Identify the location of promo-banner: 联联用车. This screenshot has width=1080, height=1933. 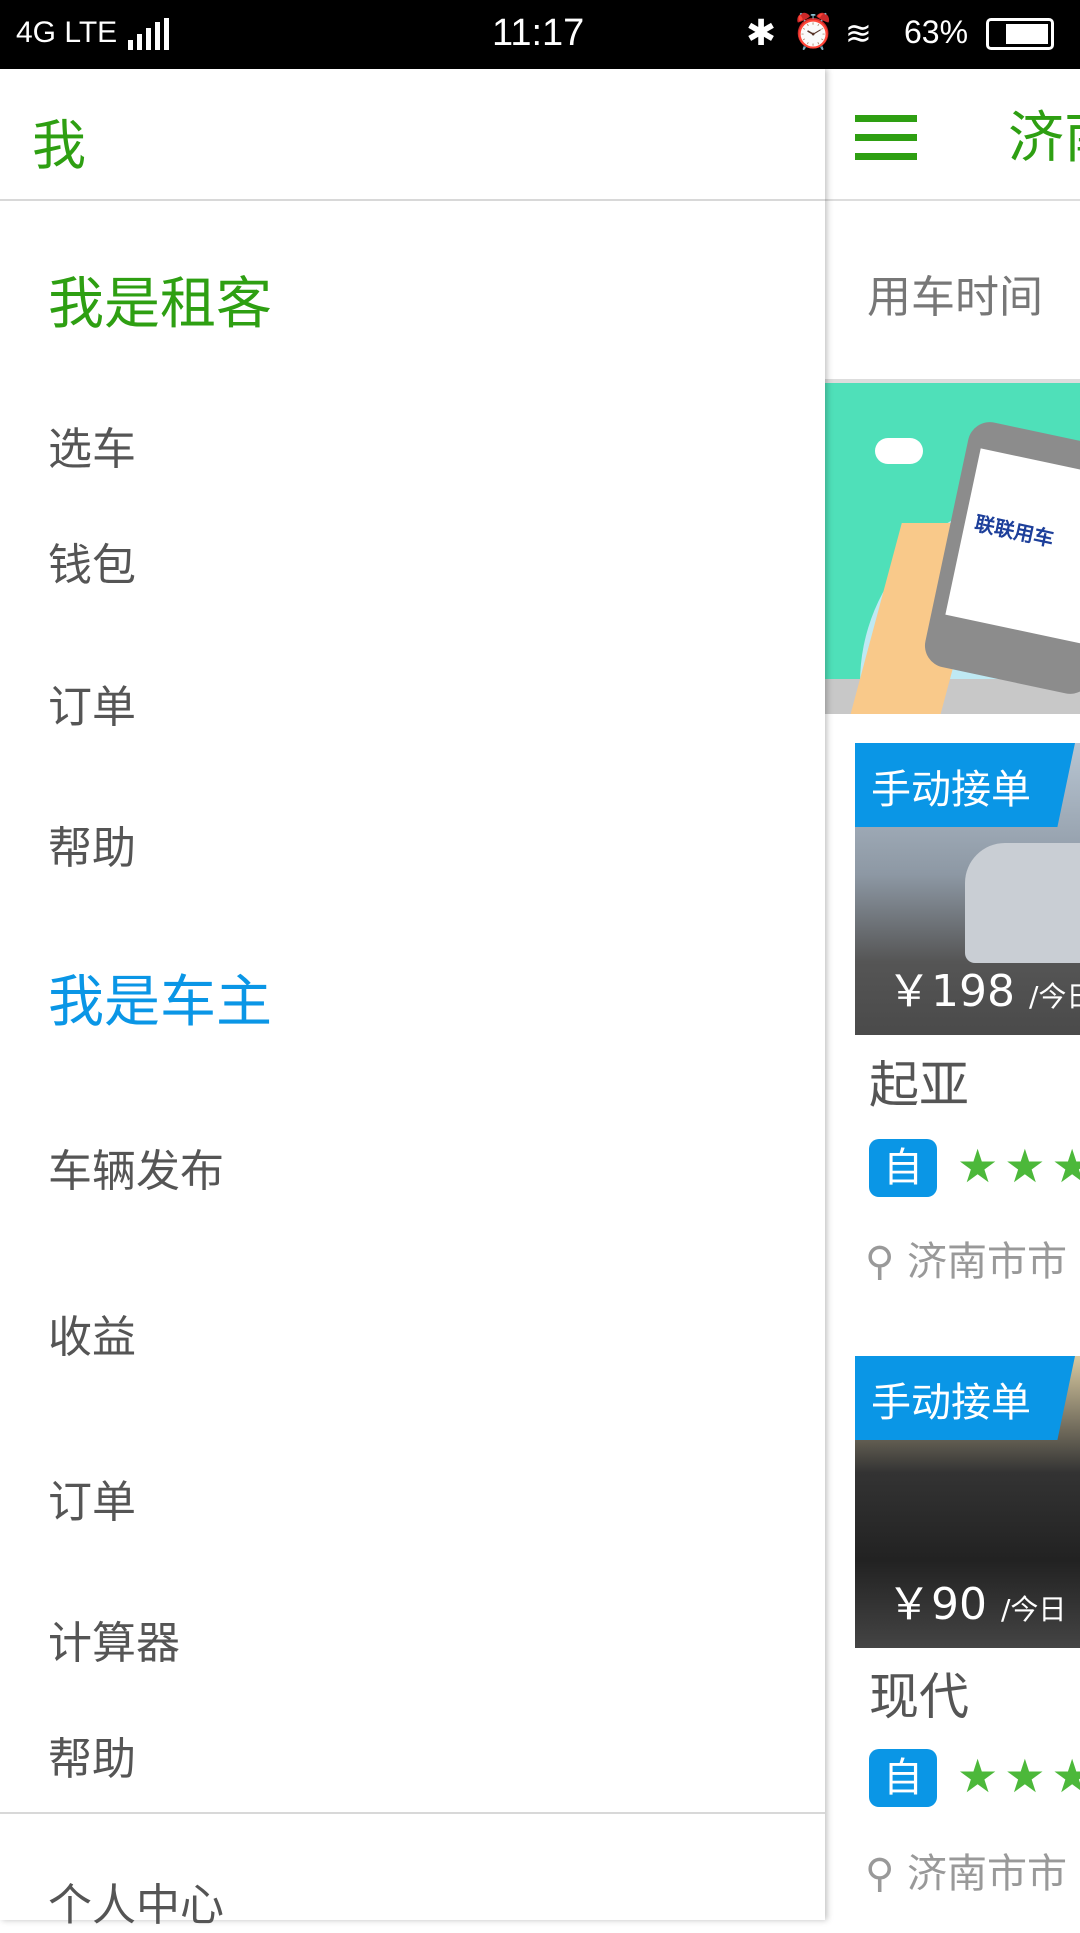
(952, 548).